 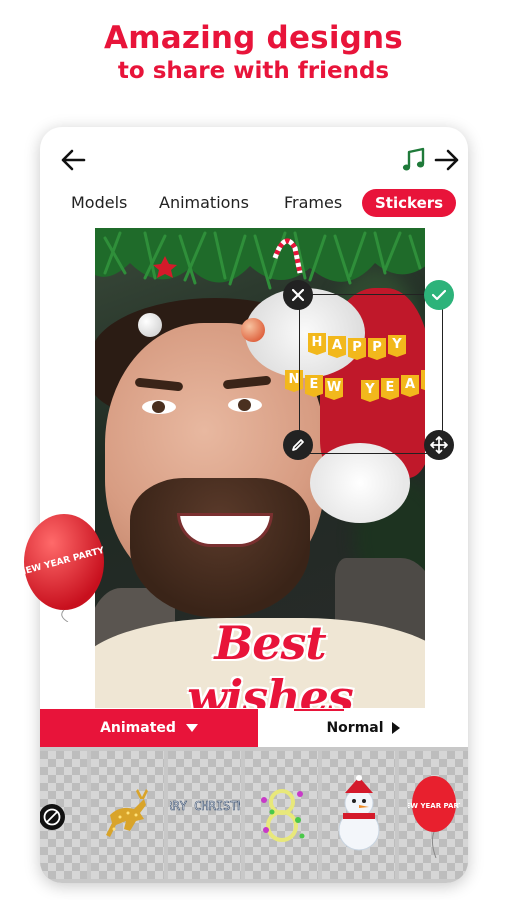 I want to click on tab-models: Models, so click(x=99, y=203).